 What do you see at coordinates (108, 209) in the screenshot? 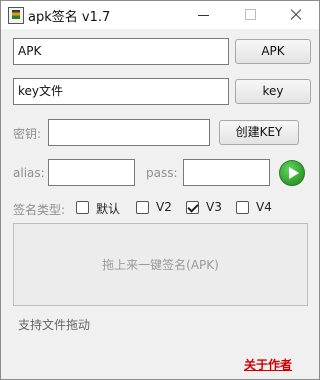
I see `checkbox-default-label: 默认` at bounding box center [108, 209].